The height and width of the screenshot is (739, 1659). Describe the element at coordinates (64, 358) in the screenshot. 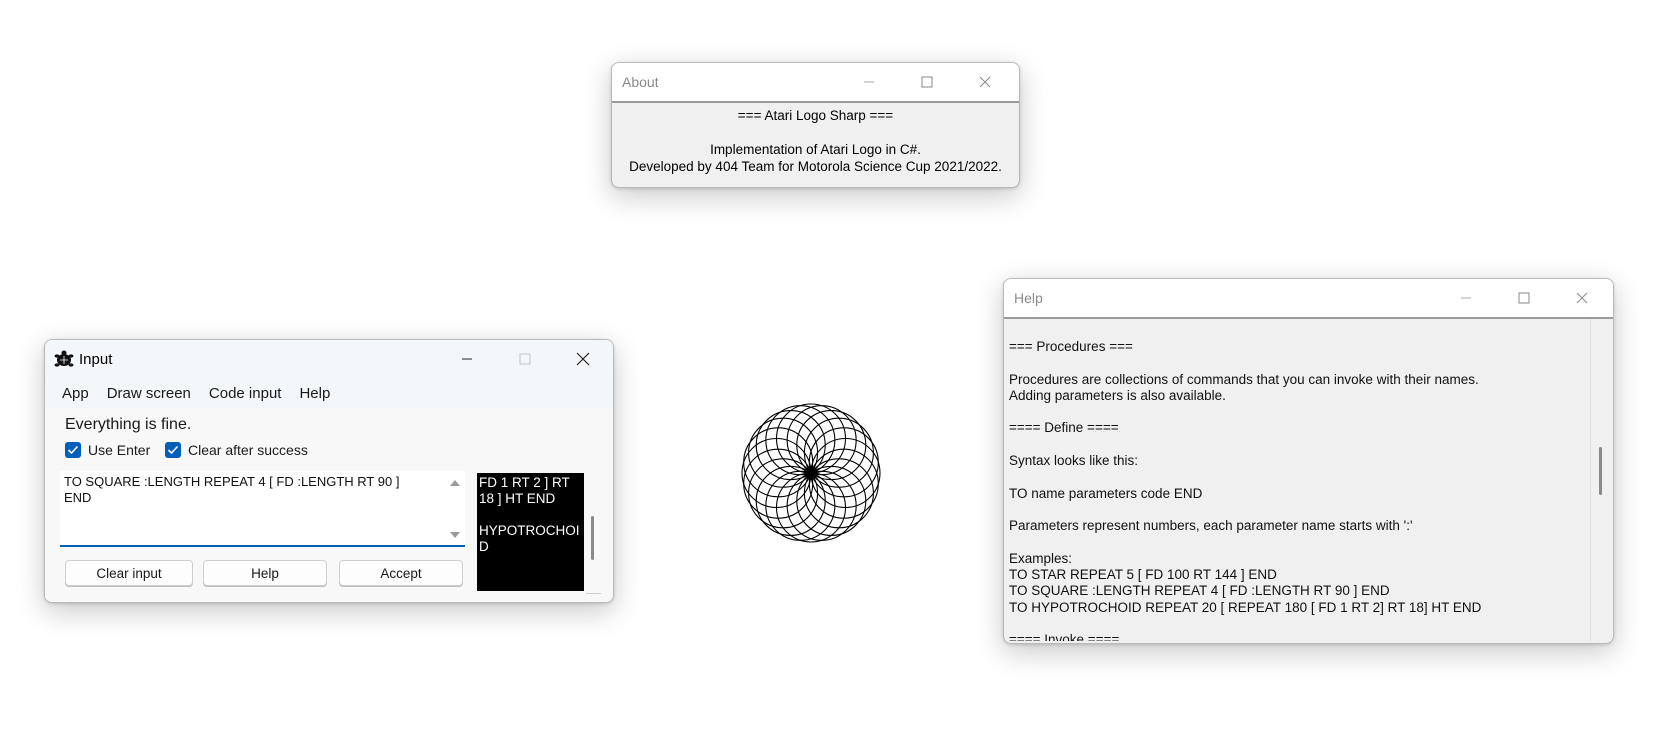

I see `turtle-icon` at that location.